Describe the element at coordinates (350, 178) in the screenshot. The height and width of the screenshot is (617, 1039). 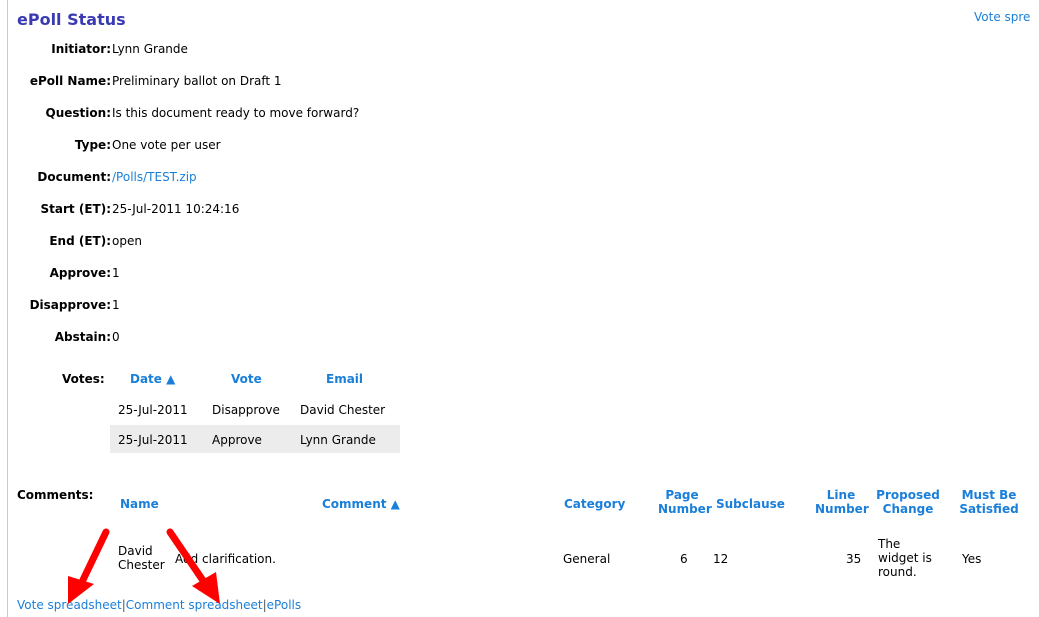
I see `field-document: Document: /Polls/TEST.zip` at that location.